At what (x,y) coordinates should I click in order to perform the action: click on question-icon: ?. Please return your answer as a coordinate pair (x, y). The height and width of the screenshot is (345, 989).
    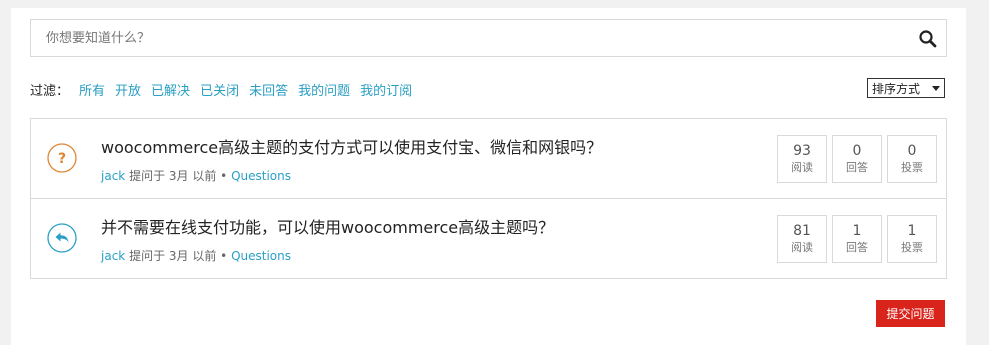
    Looking at the image, I should click on (62, 158).